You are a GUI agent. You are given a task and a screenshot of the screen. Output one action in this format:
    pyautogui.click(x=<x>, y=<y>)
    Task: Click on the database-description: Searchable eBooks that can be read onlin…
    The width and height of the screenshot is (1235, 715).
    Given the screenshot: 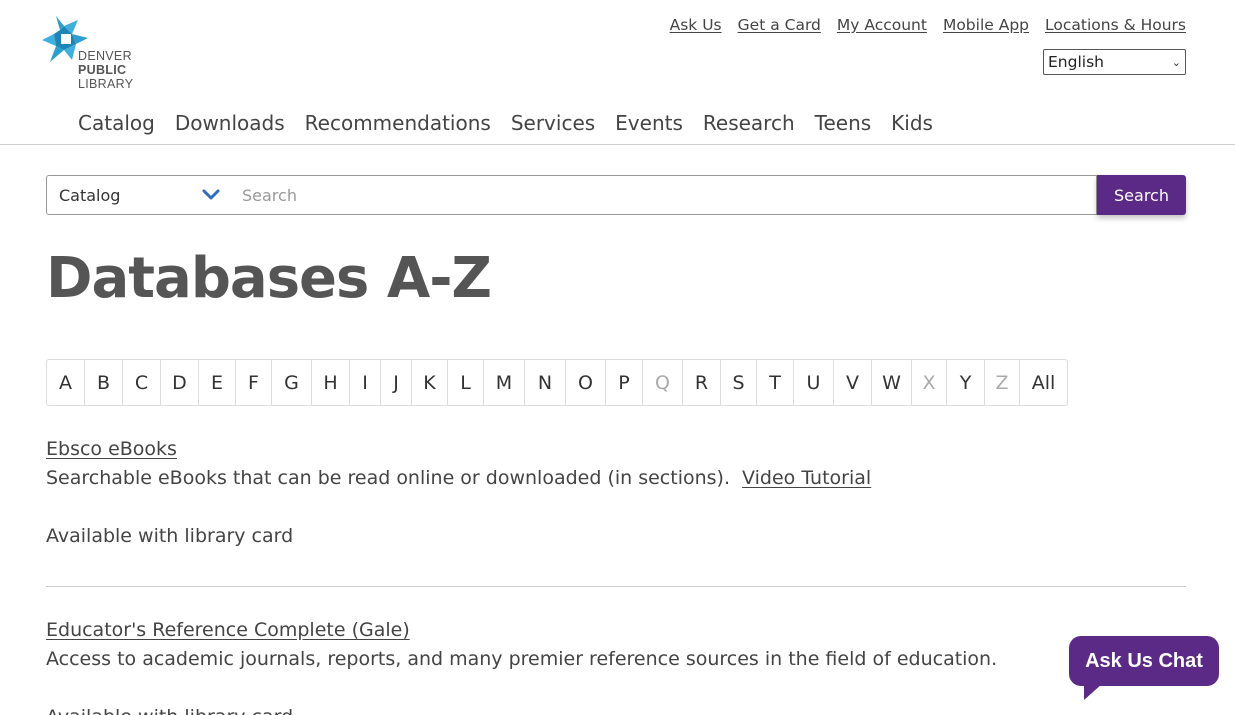 What is the action you would take?
    pyautogui.click(x=458, y=478)
    